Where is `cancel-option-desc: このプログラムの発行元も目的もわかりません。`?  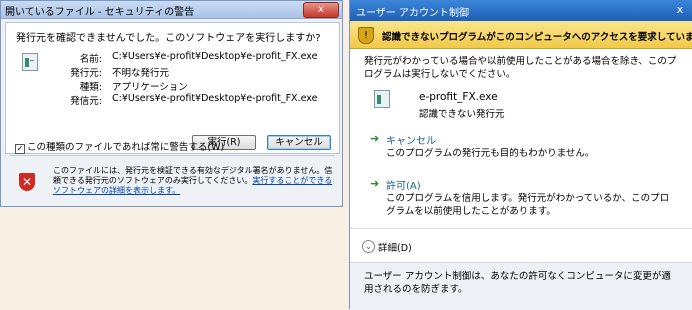 cancel-option-desc: このプログラムの発行元も目的もわかりません。 is located at coordinates (490, 153).